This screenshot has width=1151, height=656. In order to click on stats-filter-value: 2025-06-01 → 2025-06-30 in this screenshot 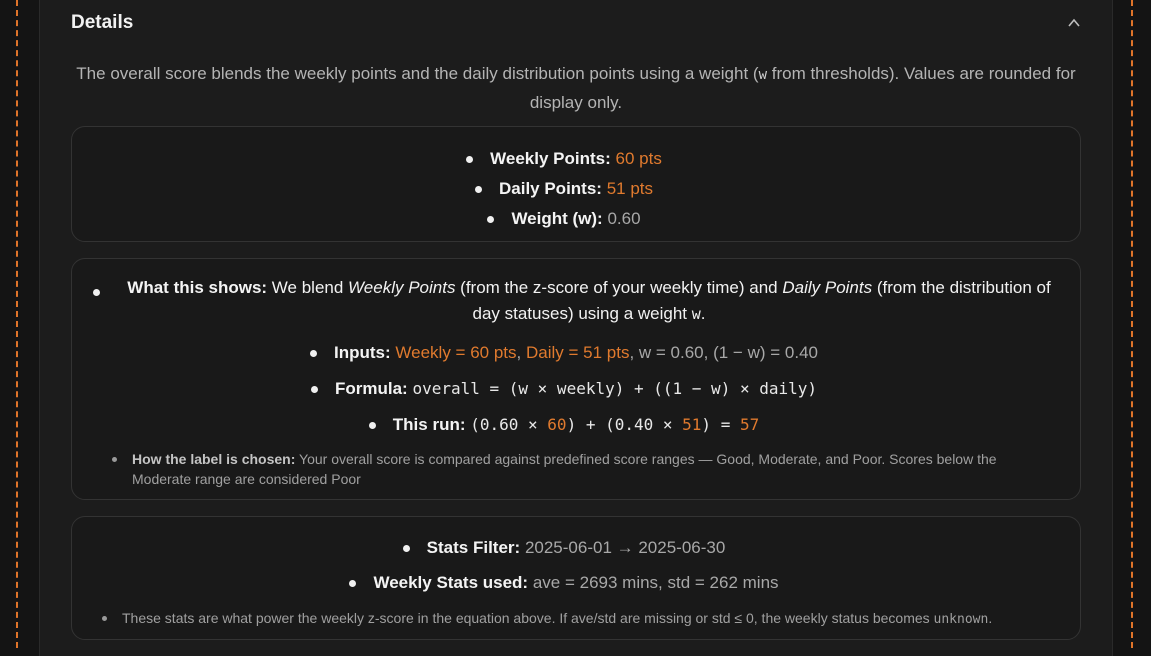, I will do `click(625, 547)`.